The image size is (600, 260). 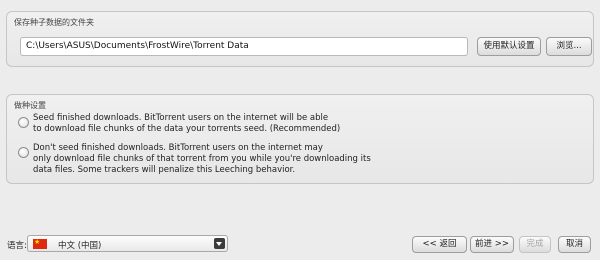 I want to click on chevron-down-icon, so click(x=219, y=243).